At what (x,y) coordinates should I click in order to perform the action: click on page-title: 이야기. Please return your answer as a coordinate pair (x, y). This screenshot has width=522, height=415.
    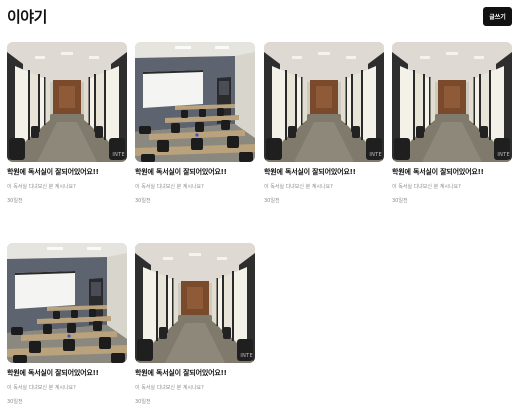
    Looking at the image, I should click on (27, 17).